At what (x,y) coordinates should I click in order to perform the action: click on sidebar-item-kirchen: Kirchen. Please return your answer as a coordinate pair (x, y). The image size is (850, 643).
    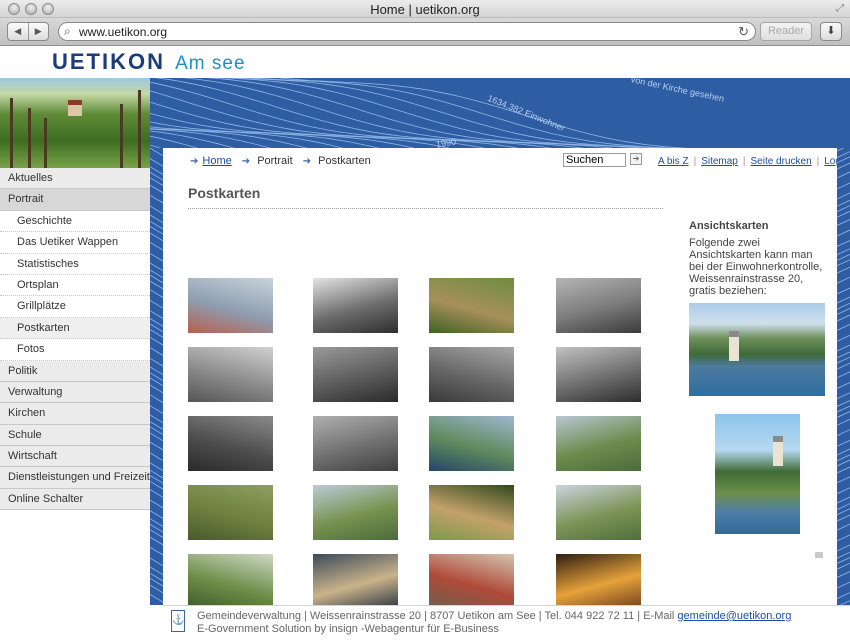
    Looking at the image, I should click on (75, 414).